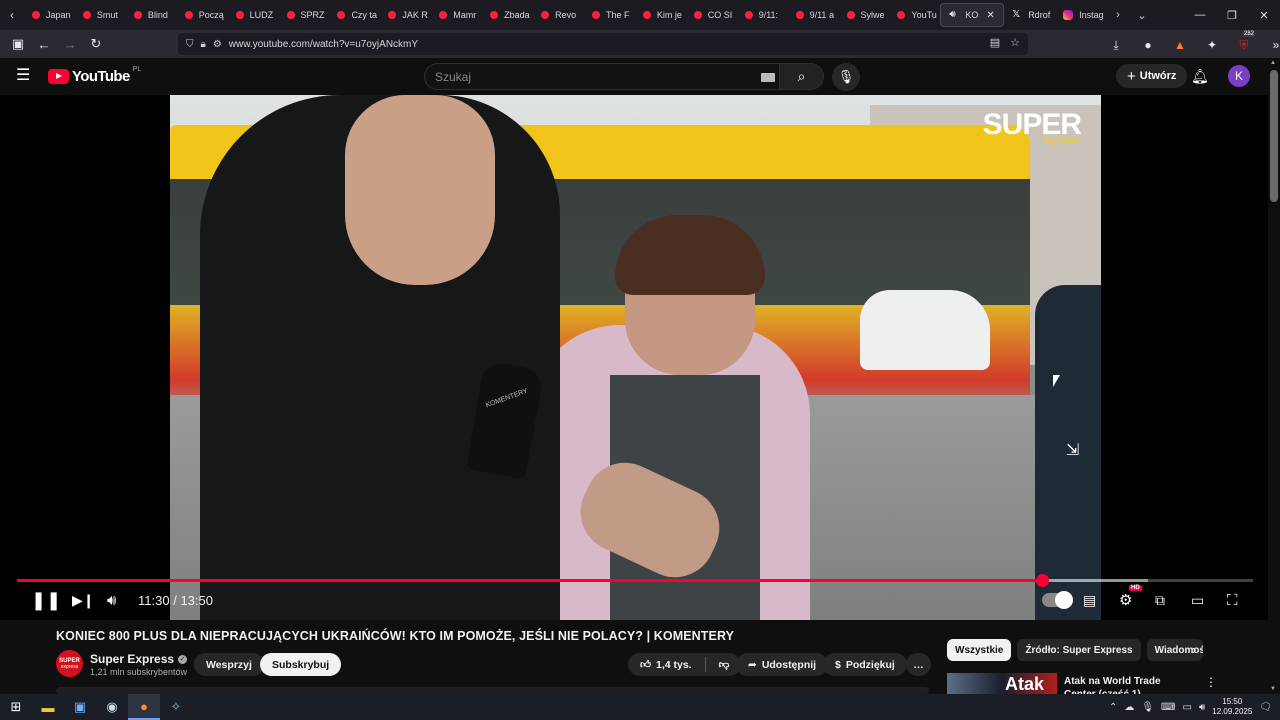 Image resolution: width=1280 pixels, height=720 pixels. What do you see at coordinates (202, 15) in the screenshot?
I see `browser-tab: Począ` at bounding box center [202, 15].